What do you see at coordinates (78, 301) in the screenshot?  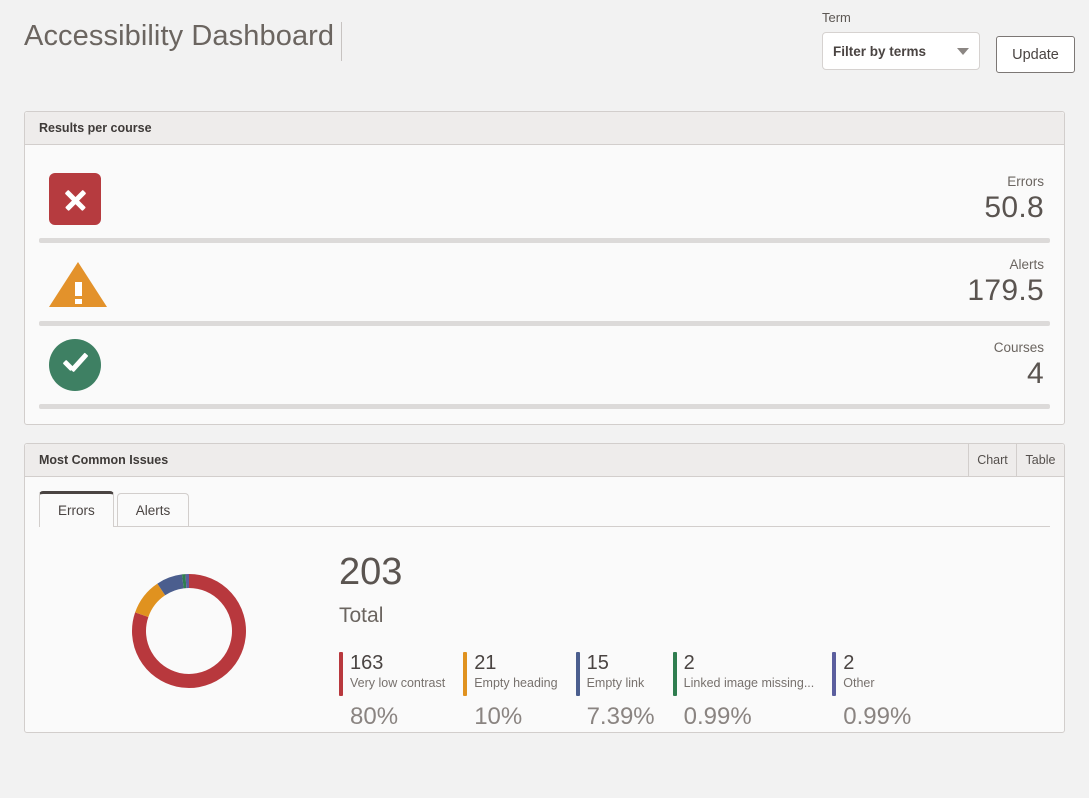 I see `alert-exclamation-dot` at bounding box center [78, 301].